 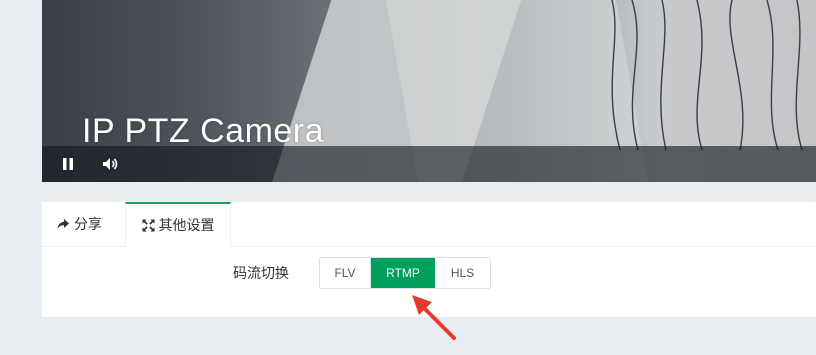 What do you see at coordinates (462, 273) in the screenshot?
I see `stream-option-hls: HLS` at bounding box center [462, 273].